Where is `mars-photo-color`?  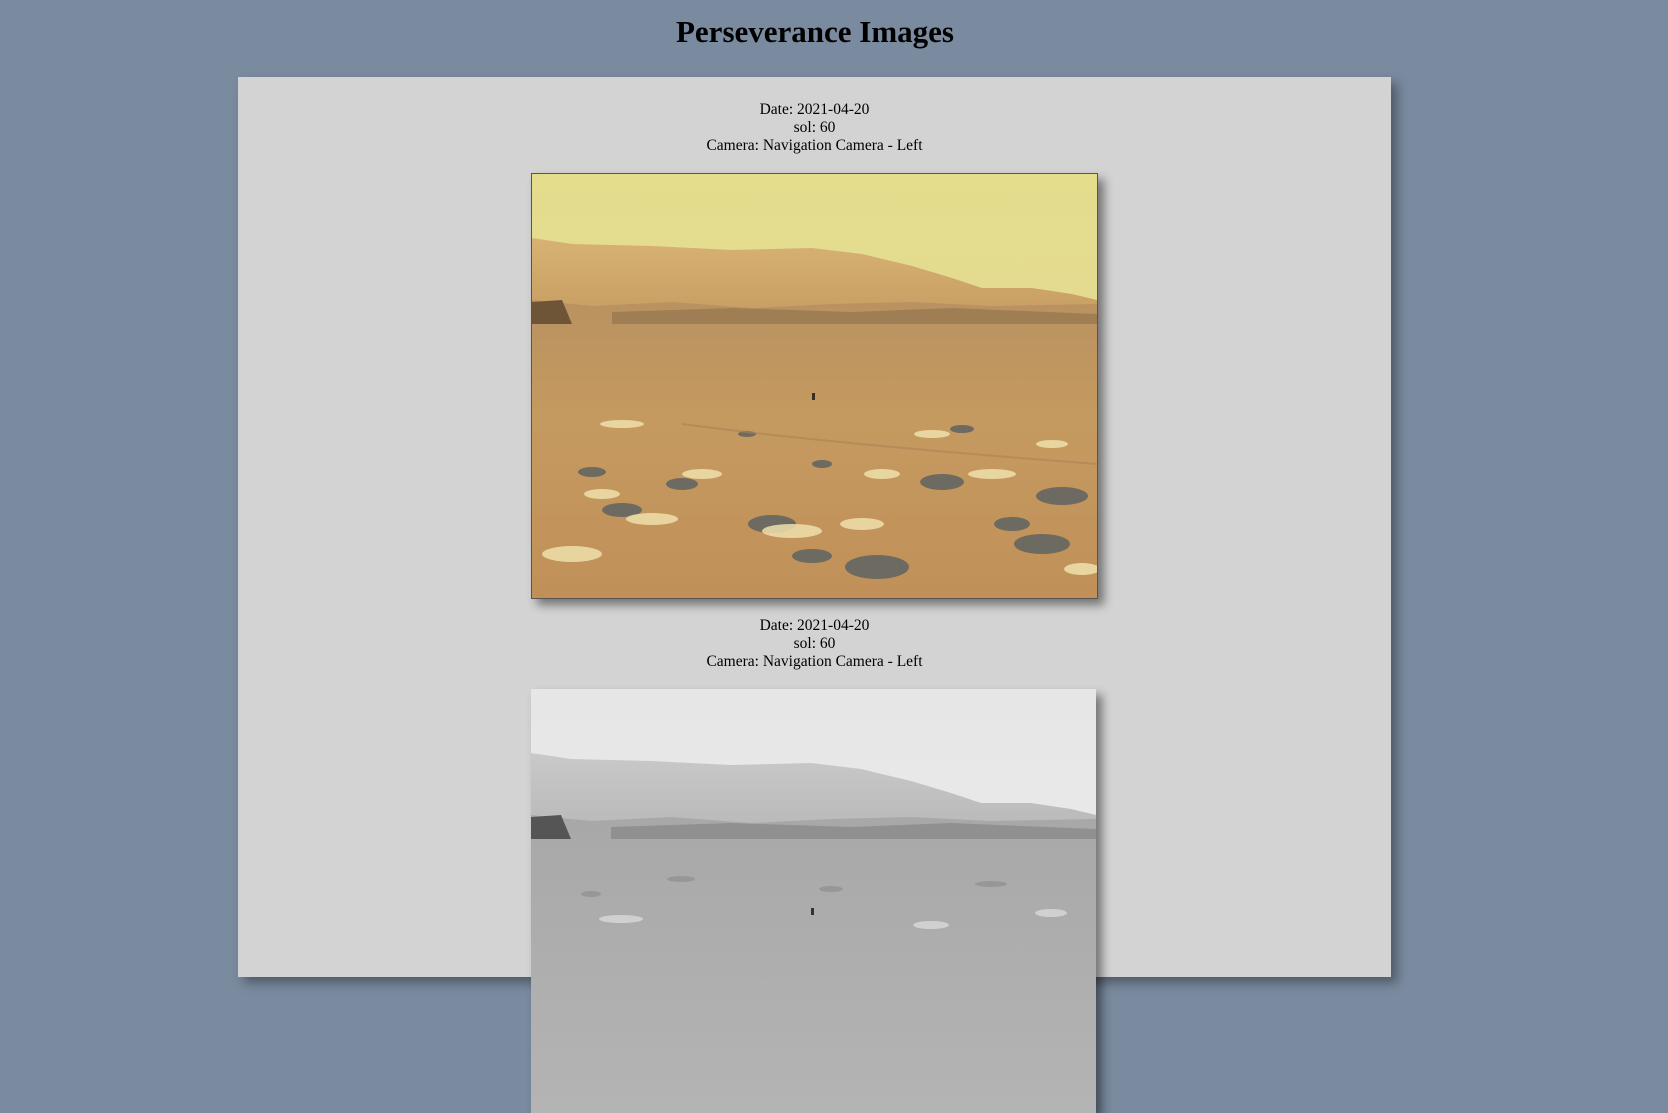
mars-photo-color is located at coordinates (814, 386).